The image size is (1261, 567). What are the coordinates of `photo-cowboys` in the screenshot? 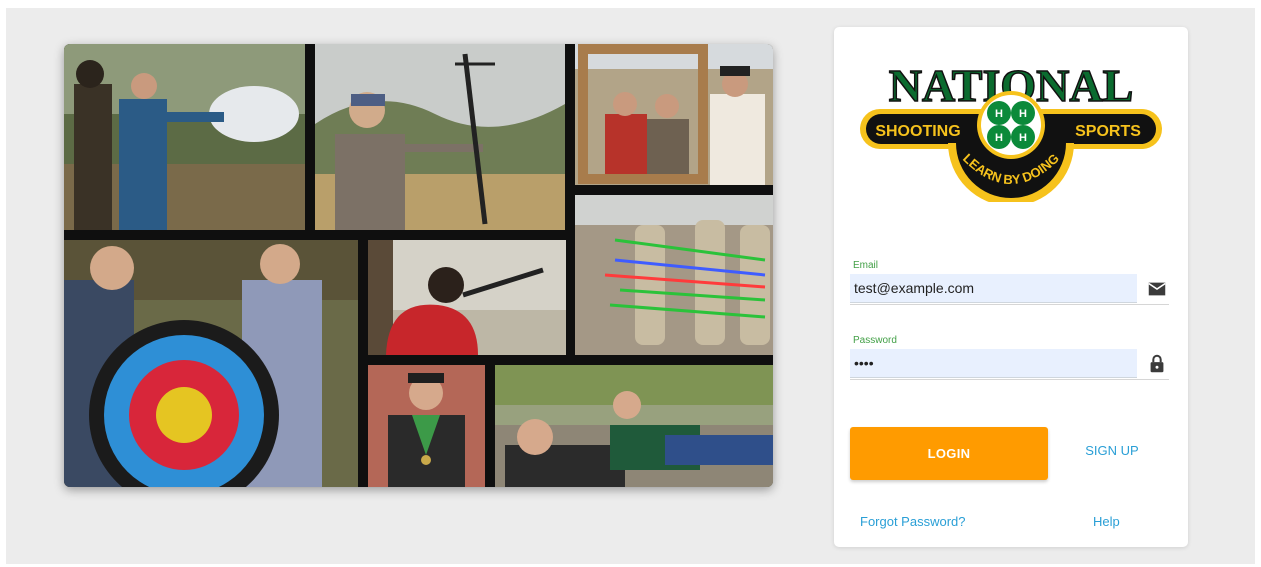 It's located at (674, 114).